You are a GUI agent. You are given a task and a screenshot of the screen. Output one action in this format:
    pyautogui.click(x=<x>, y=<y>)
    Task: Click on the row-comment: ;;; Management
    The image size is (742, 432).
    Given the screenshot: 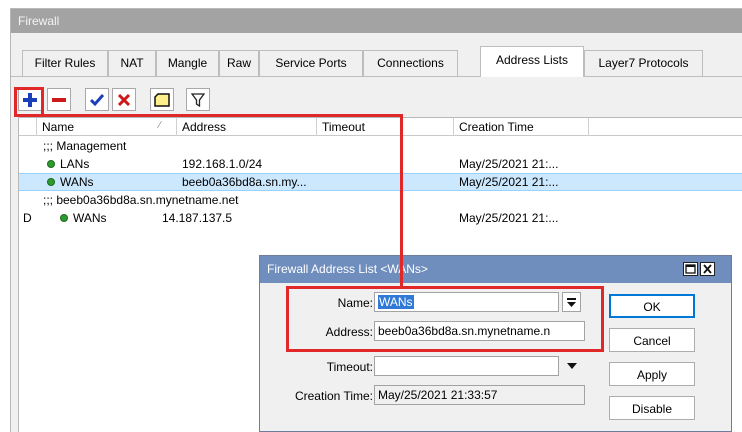 What is the action you would take?
    pyautogui.click(x=85, y=146)
    